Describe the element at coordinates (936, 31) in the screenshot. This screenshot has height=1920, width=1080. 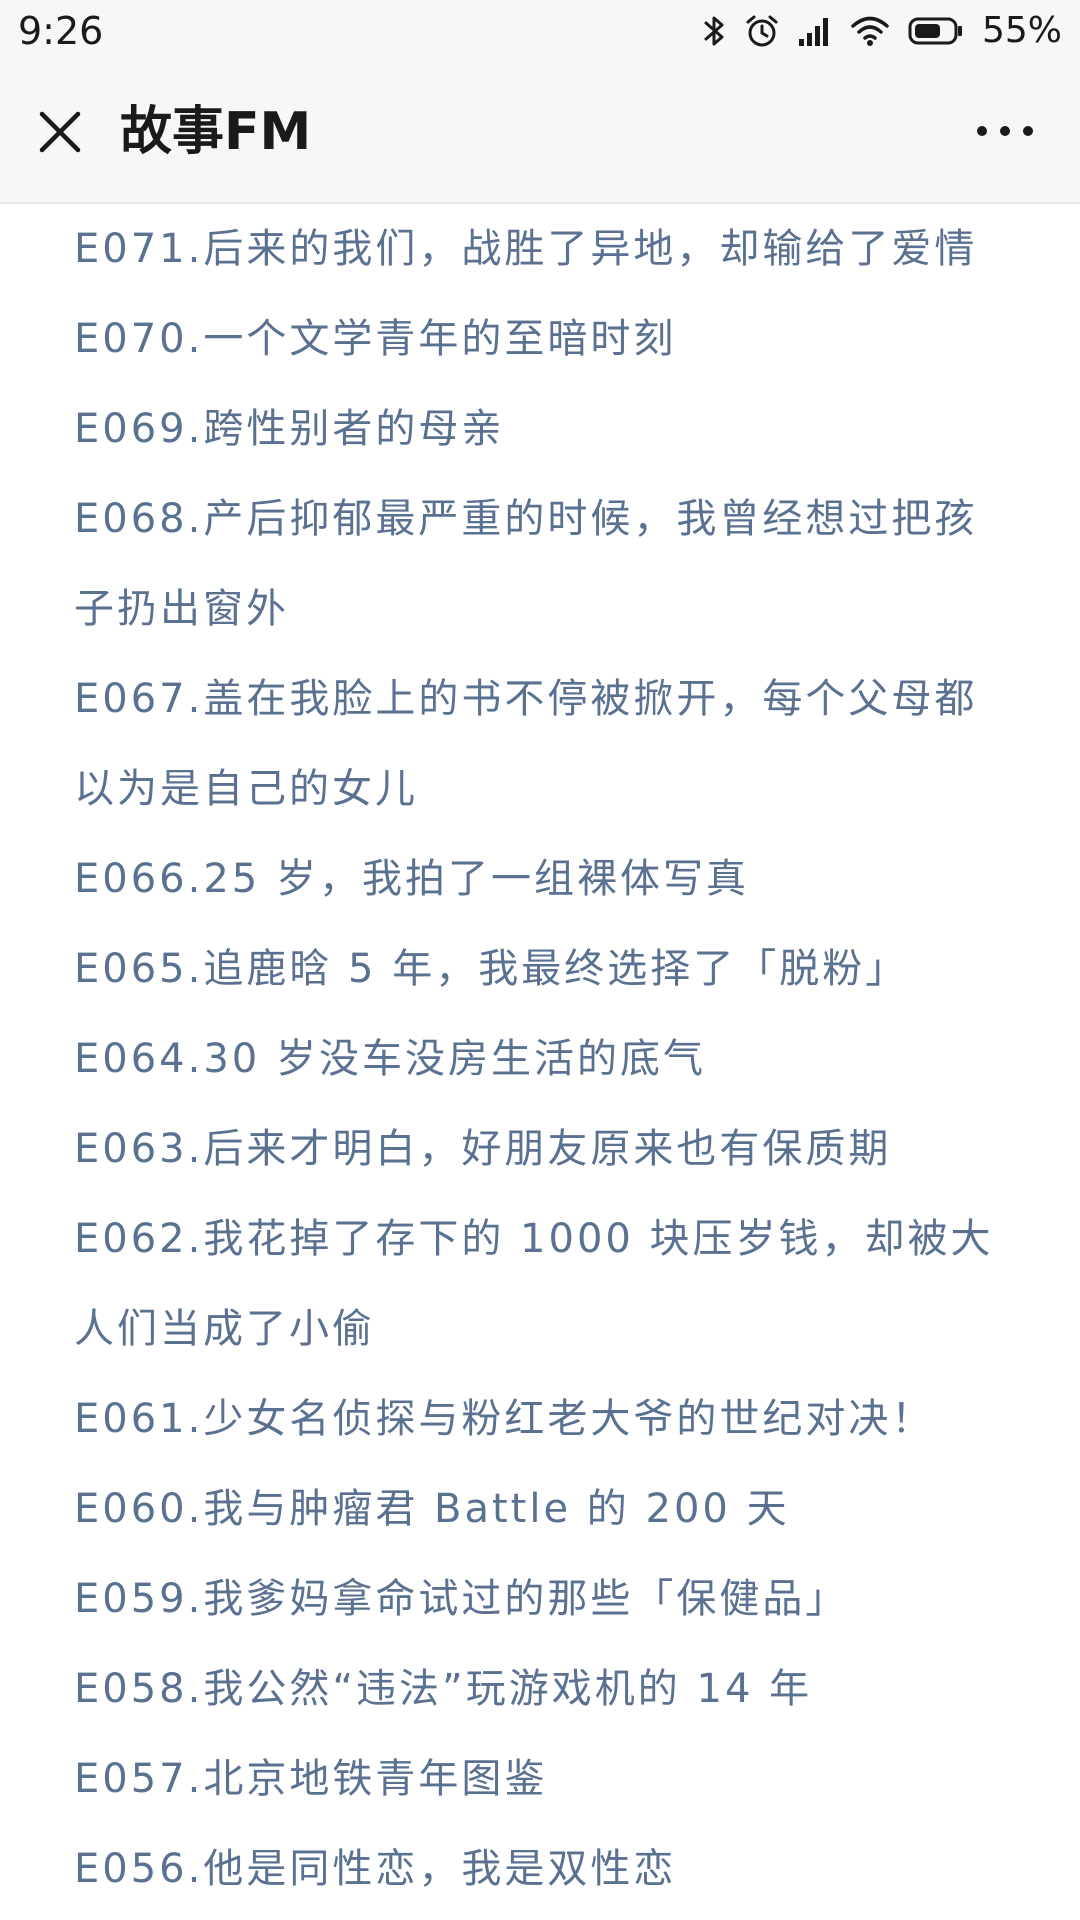
I see `battery-icon` at that location.